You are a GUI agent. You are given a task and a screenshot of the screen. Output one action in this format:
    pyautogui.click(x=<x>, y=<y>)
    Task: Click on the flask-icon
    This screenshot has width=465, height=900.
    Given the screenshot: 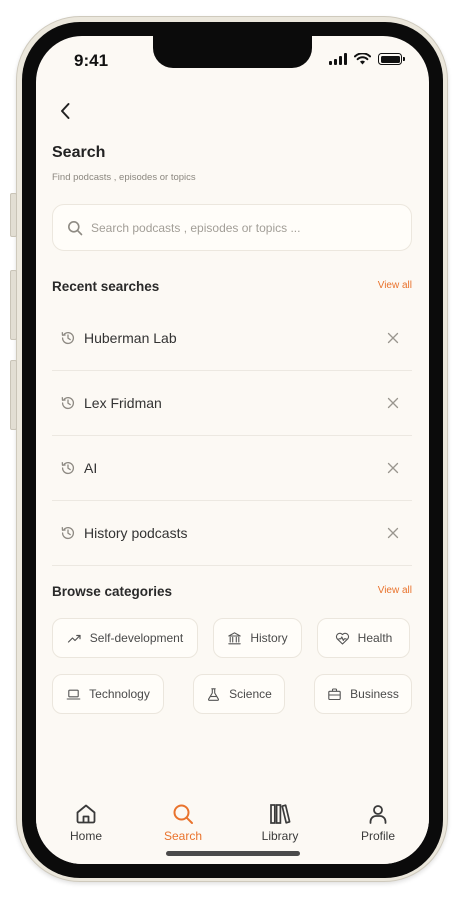 What is the action you would take?
    pyautogui.click(x=214, y=694)
    